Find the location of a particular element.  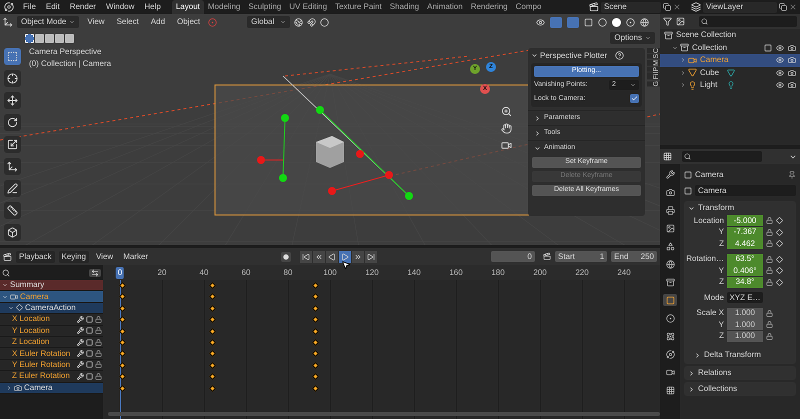

channel-row: Summary is located at coordinates (51, 286).